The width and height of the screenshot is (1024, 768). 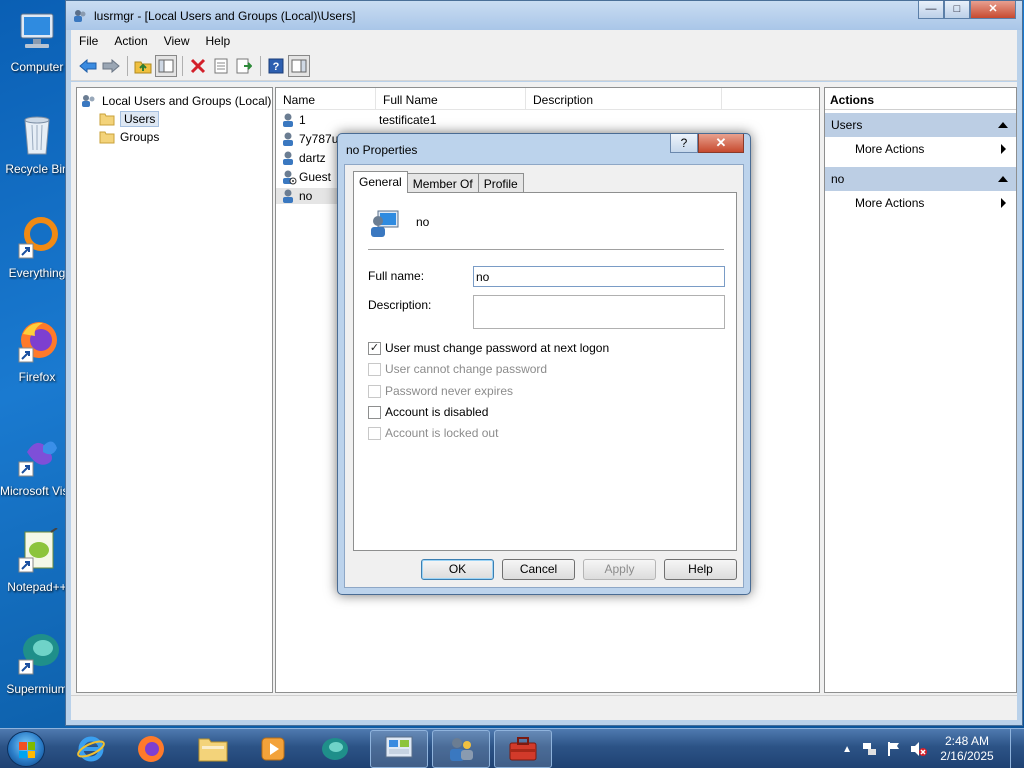 What do you see at coordinates (847, 749) in the screenshot?
I see `show-hidden-icons-arrow: ▲` at bounding box center [847, 749].